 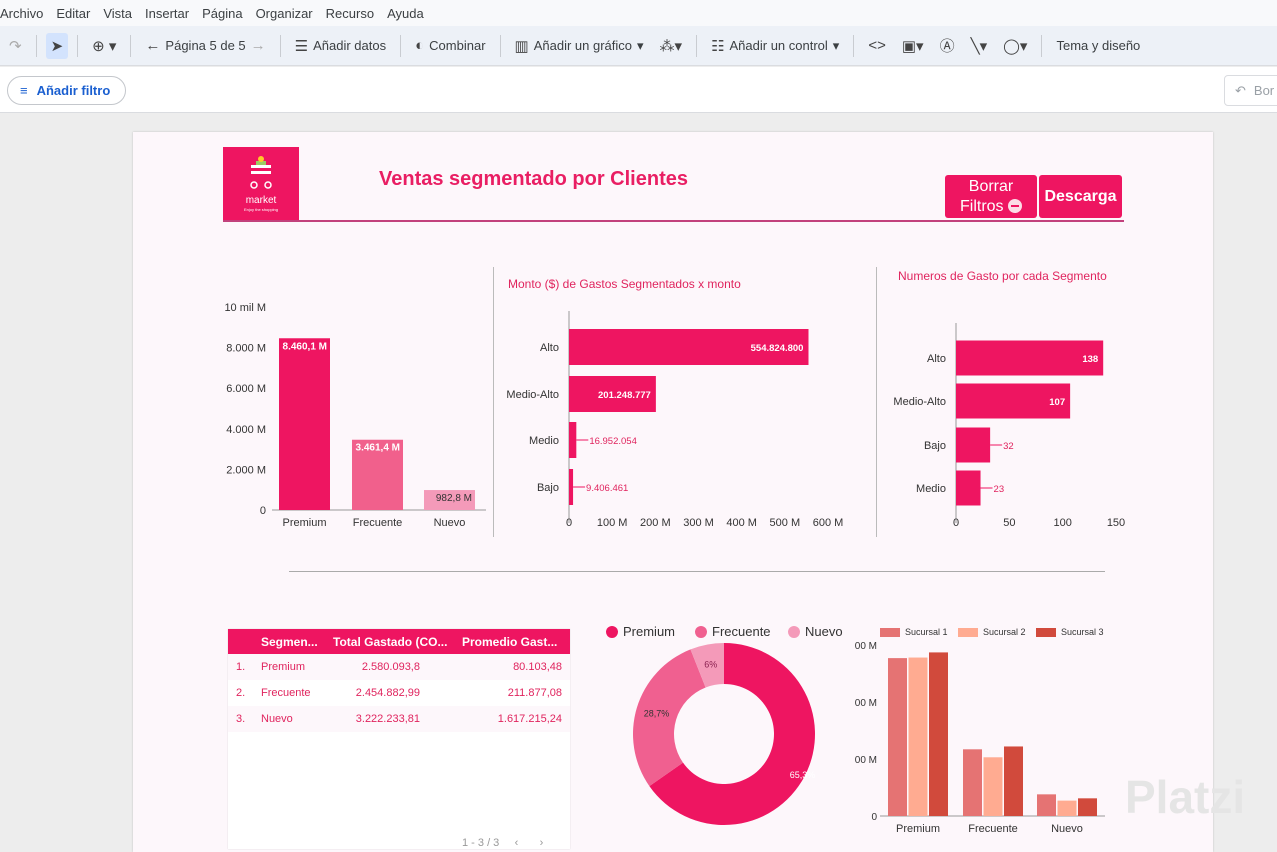 What do you see at coordinates (613, 441) in the screenshot?
I see `data-label: 16.952.054` at bounding box center [613, 441].